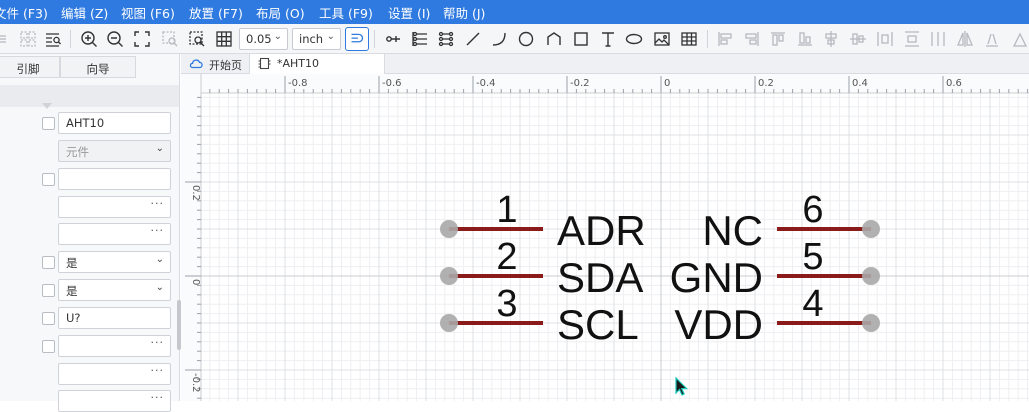  I want to click on align-left-icon, so click(725, 39).